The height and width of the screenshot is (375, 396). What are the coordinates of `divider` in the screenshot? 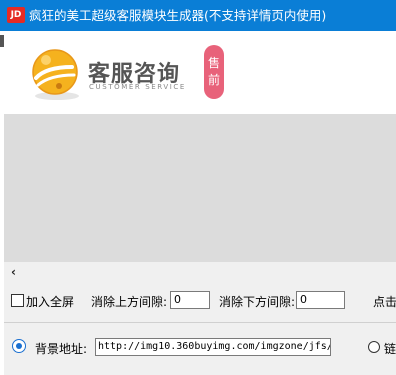 It's located at (200, 322).